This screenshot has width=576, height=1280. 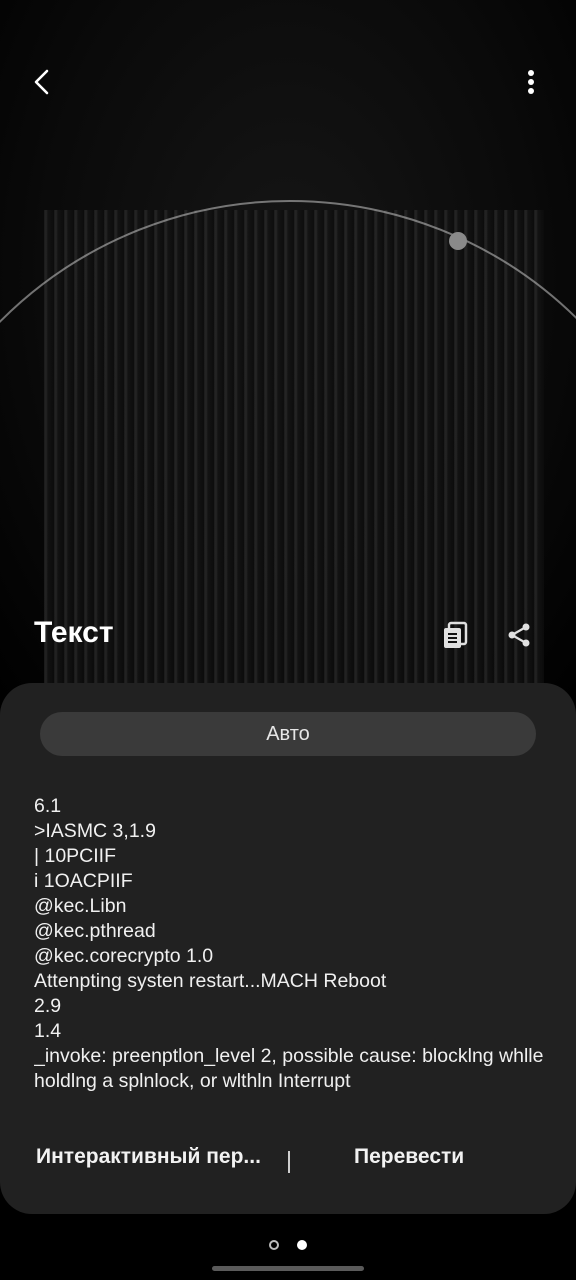 What do you see at coordinates (74, 632) in the screenshot?
I see `panel-title: Текст` at bounding box center [74, 632].